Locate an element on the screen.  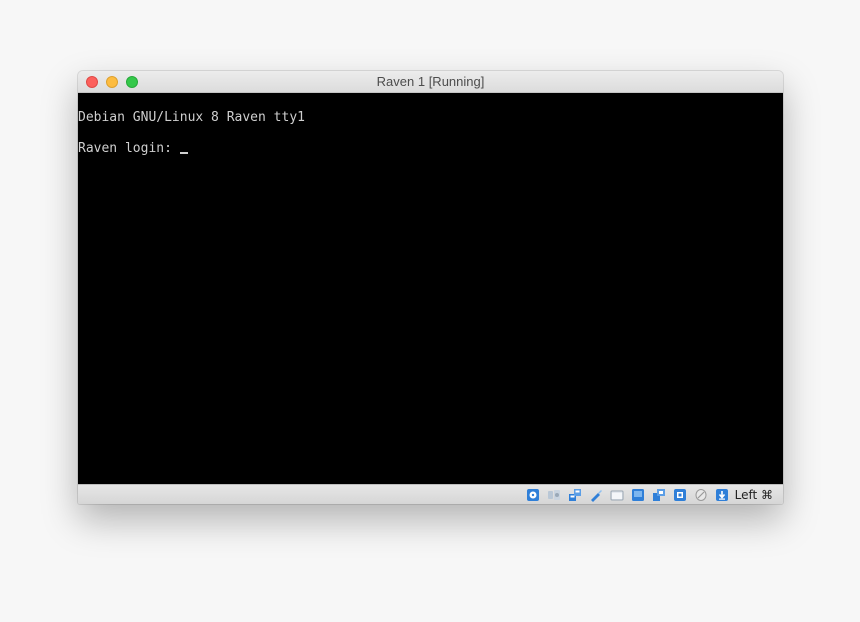
display-icon is located at coordinates (638, 495).